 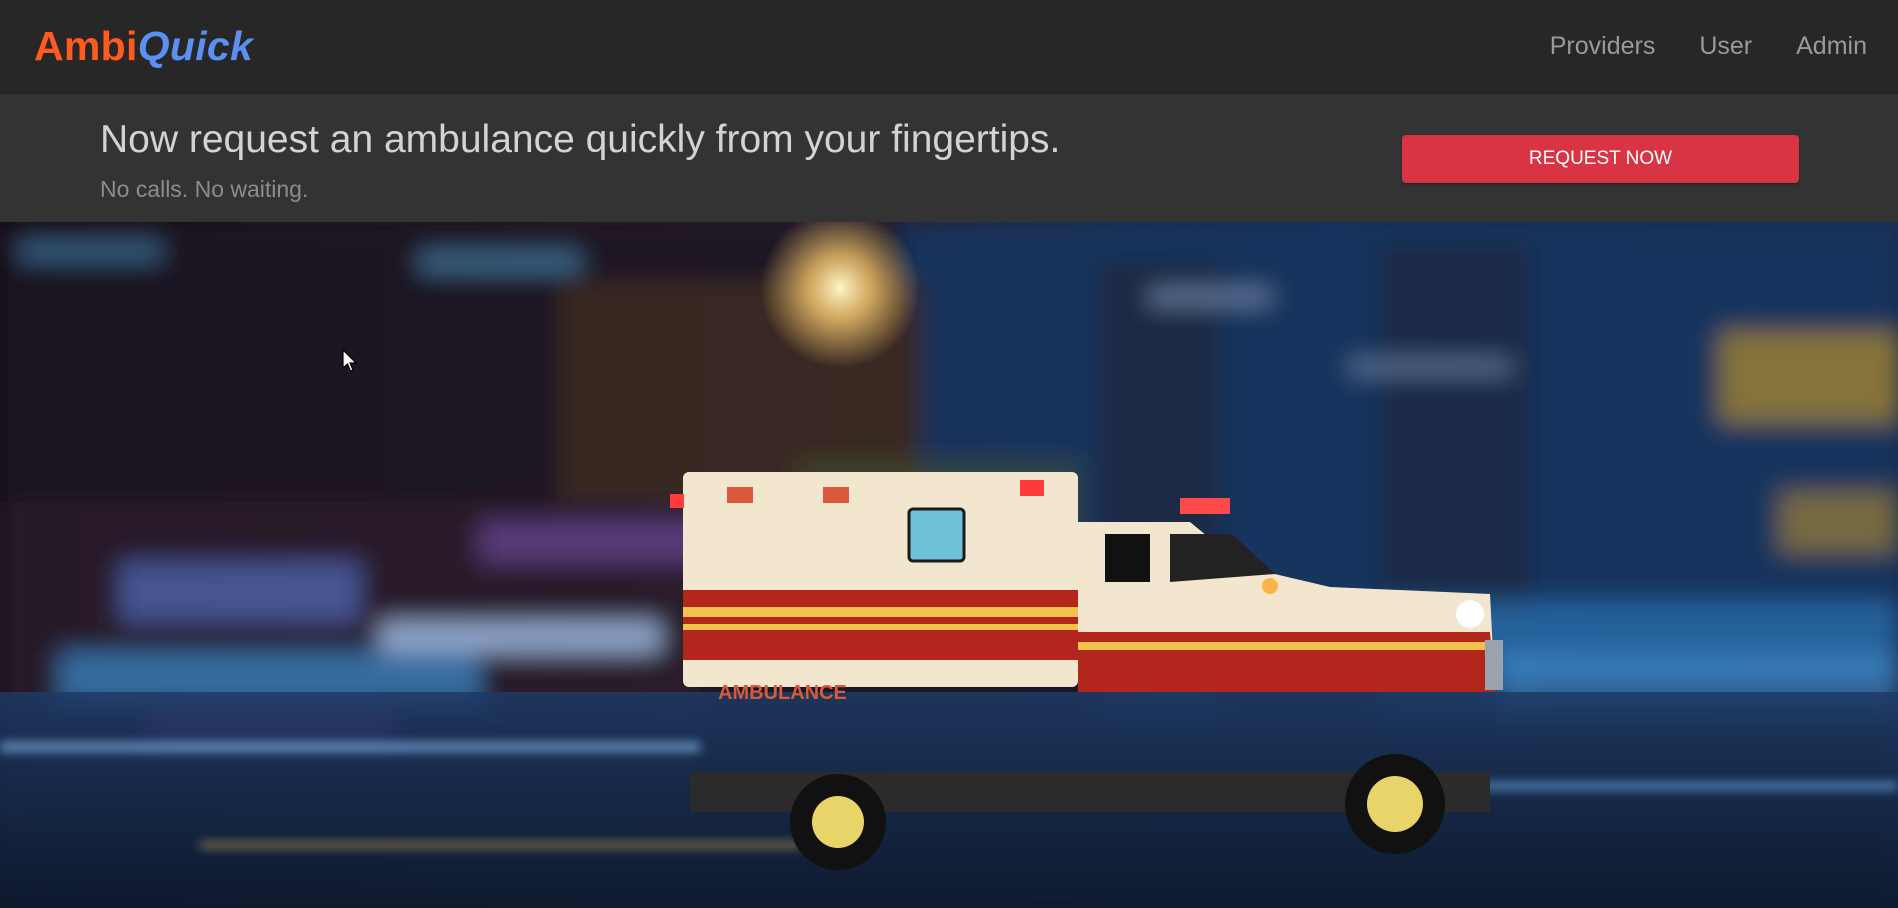 What do you see at coordinates (1603, 46) in the screenshot?
I see `nav-item-providers: Providers` at bounding box center [1603, 46].